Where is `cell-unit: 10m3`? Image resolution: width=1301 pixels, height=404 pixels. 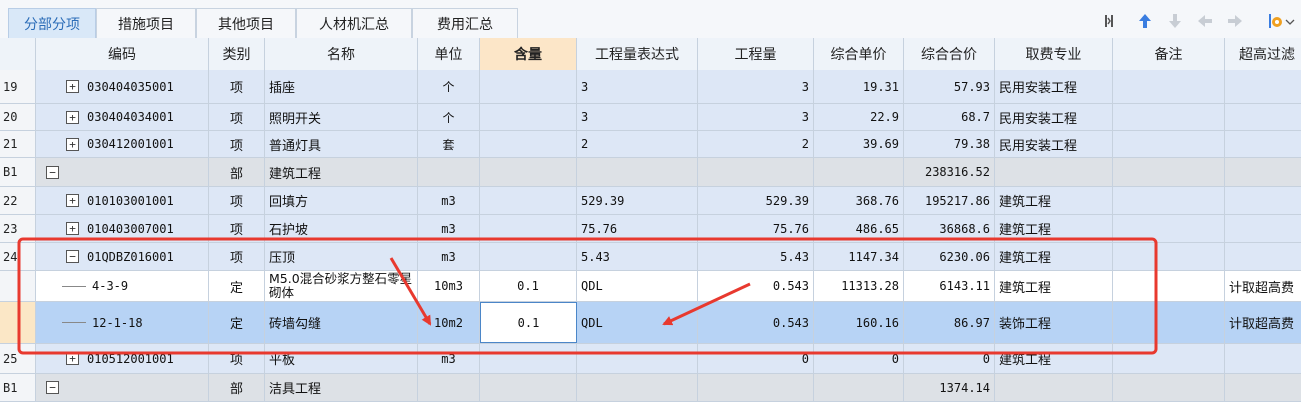
cell-unit: 10m3 is located at coordinates (449, 286).